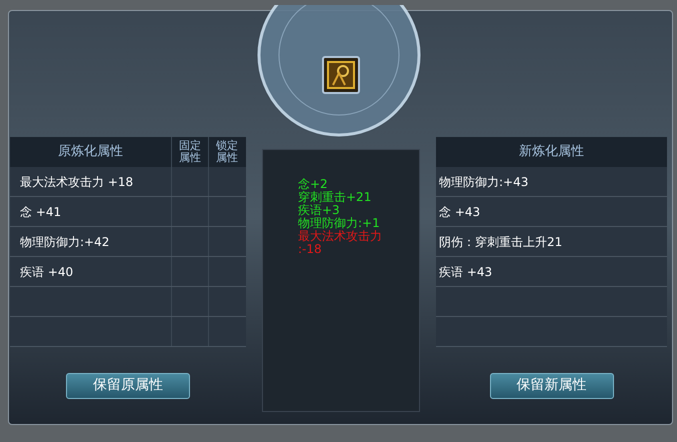  What do you see at coordinates (465, 272) in the screenshot?
I see `attribute-cell-text: 疾语 +43` at bounding box center [465, 272].